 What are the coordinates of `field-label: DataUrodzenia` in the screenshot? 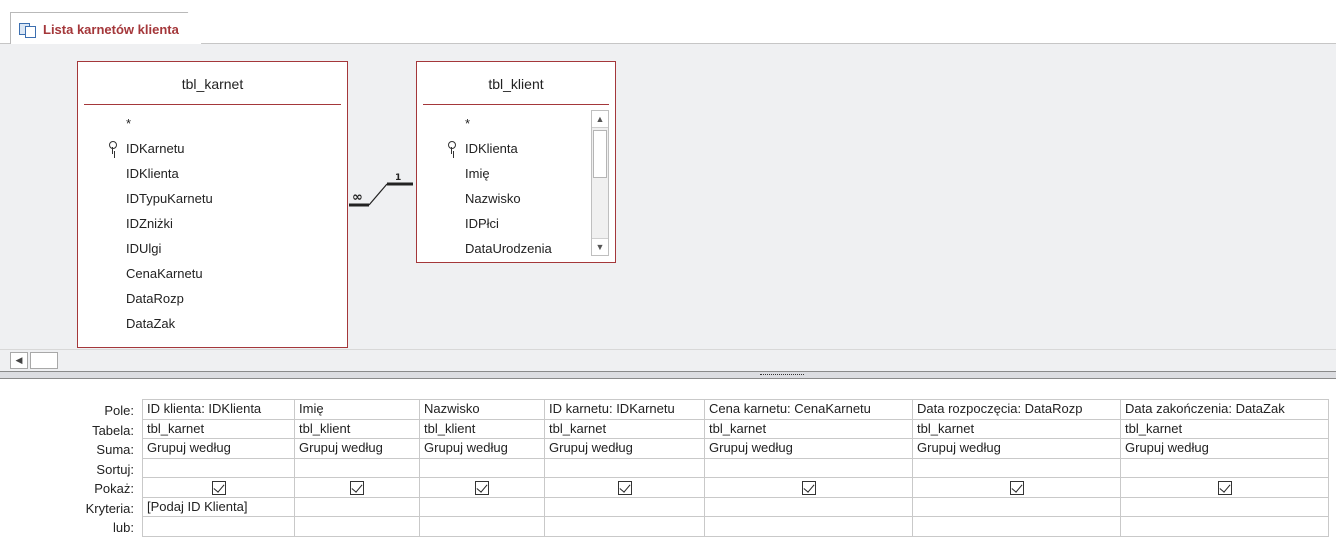 It's located at (508, 248).